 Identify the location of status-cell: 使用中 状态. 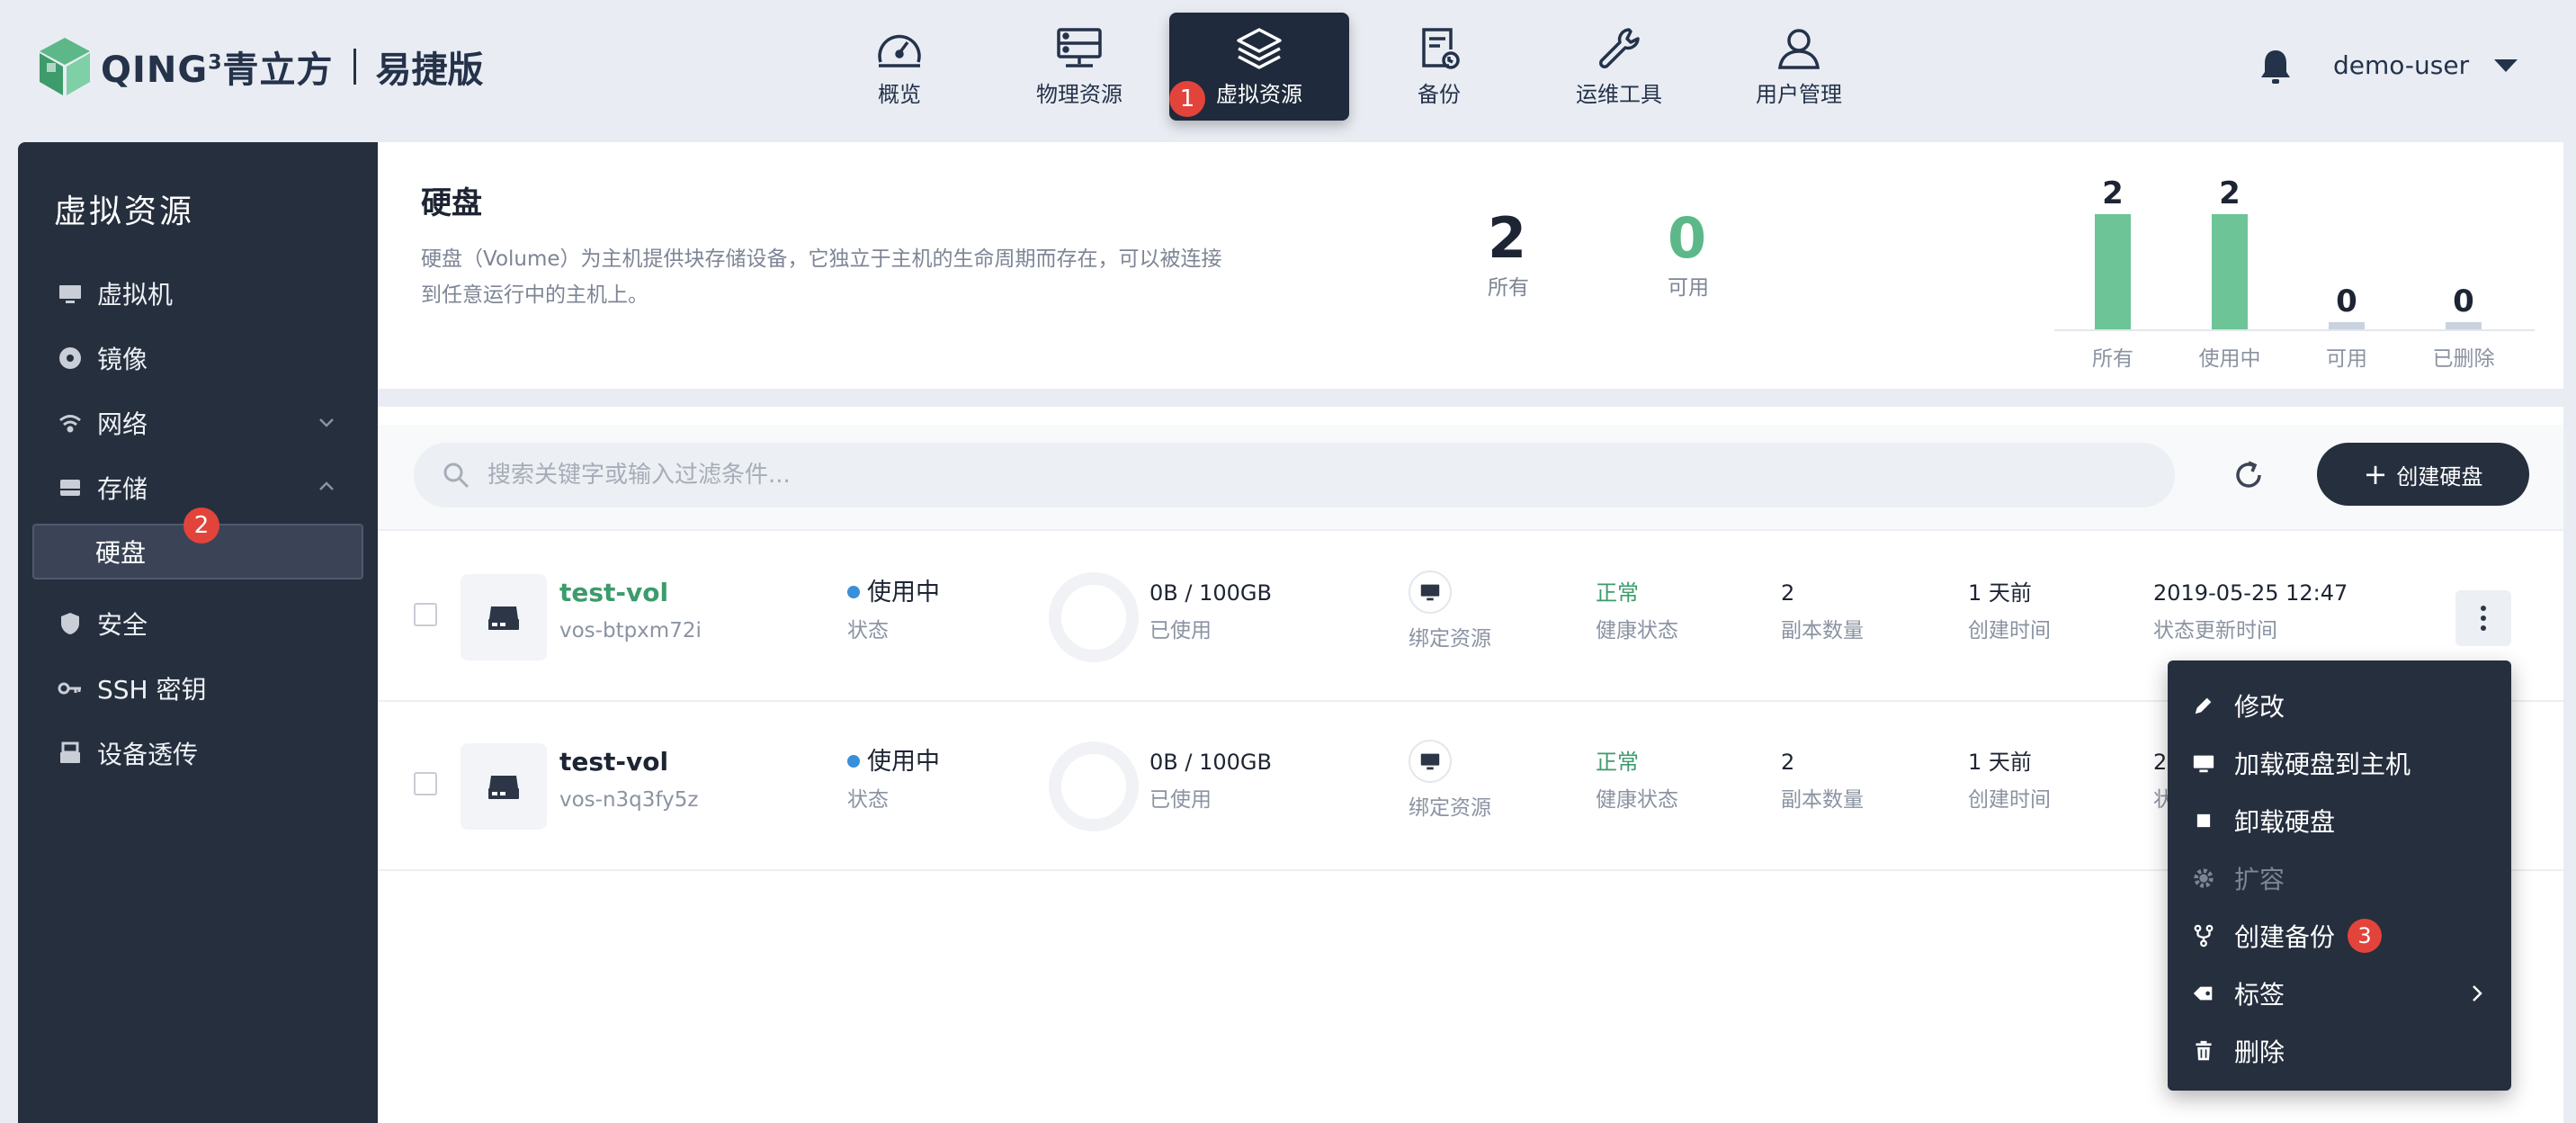
(893, 781).